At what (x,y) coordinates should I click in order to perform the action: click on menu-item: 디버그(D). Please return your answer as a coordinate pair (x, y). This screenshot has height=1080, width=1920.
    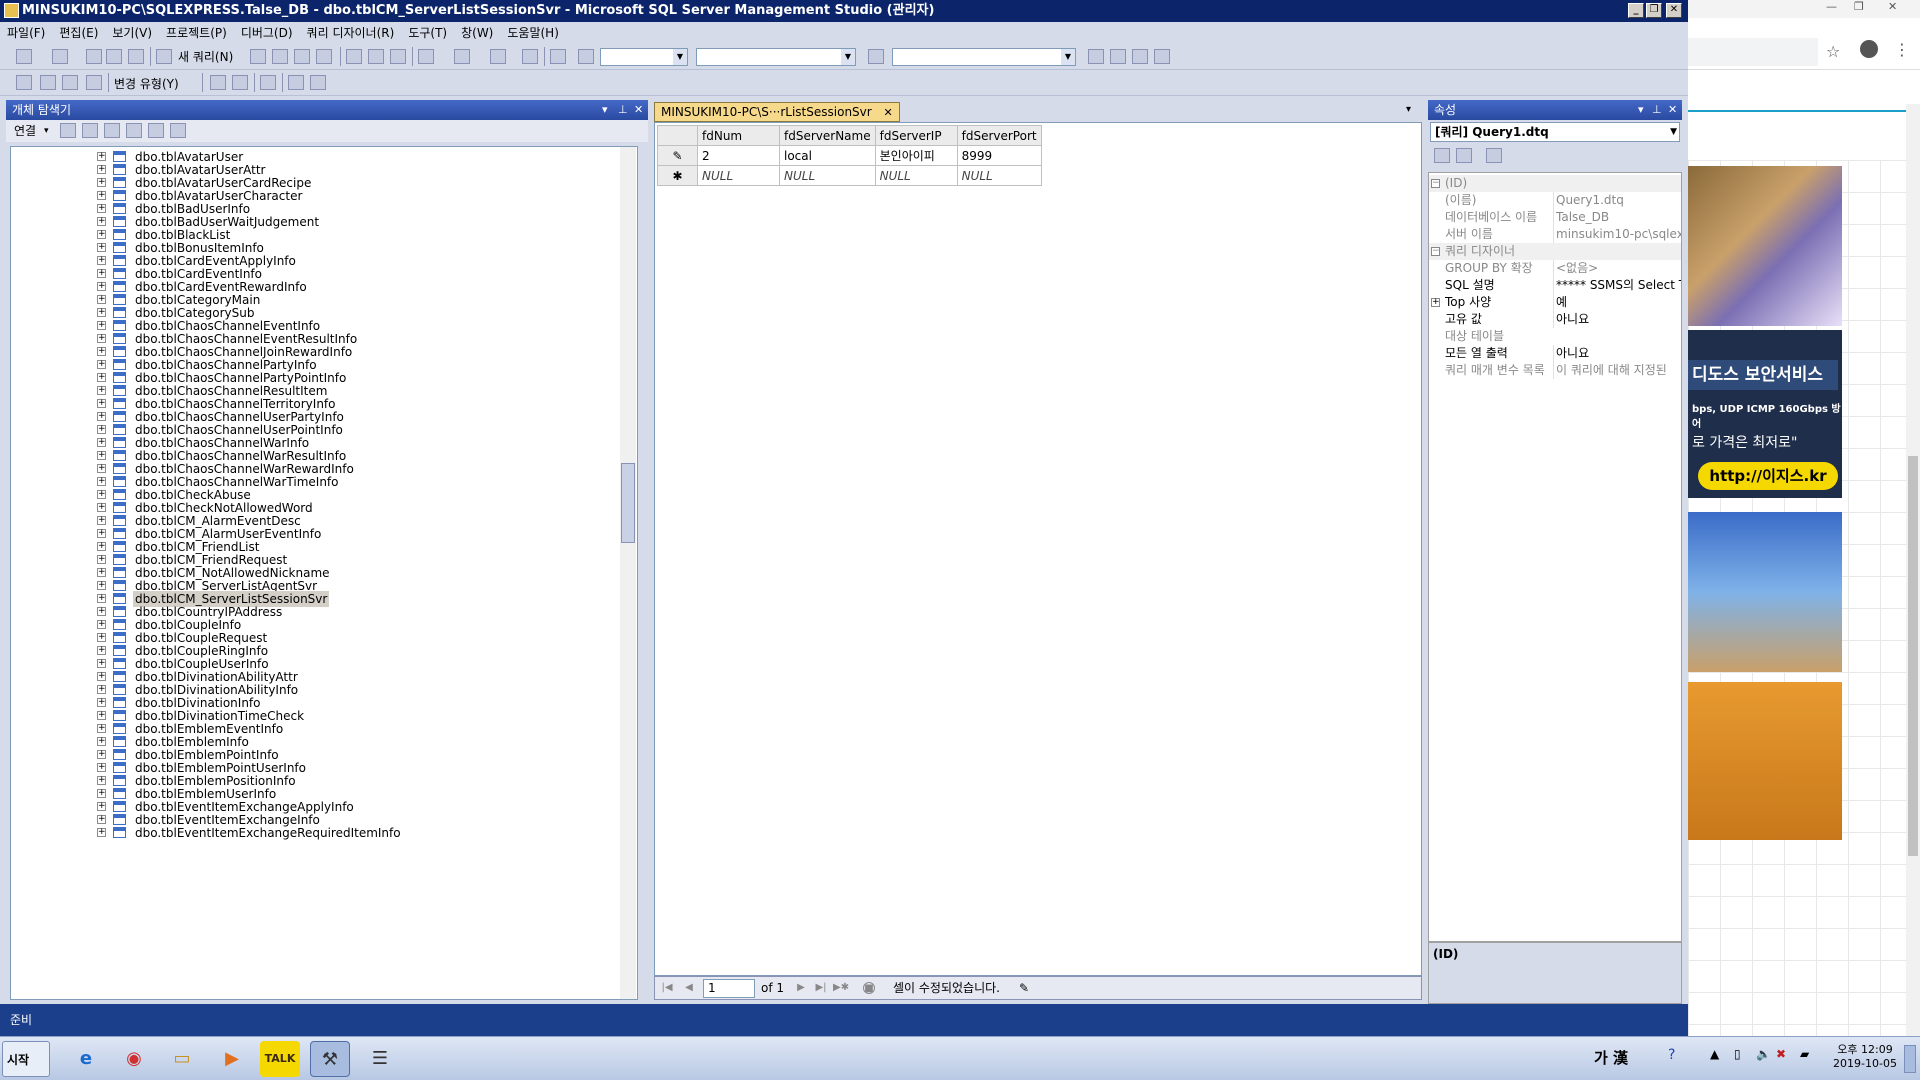
    Looking at the image, I should click on (267, 33).